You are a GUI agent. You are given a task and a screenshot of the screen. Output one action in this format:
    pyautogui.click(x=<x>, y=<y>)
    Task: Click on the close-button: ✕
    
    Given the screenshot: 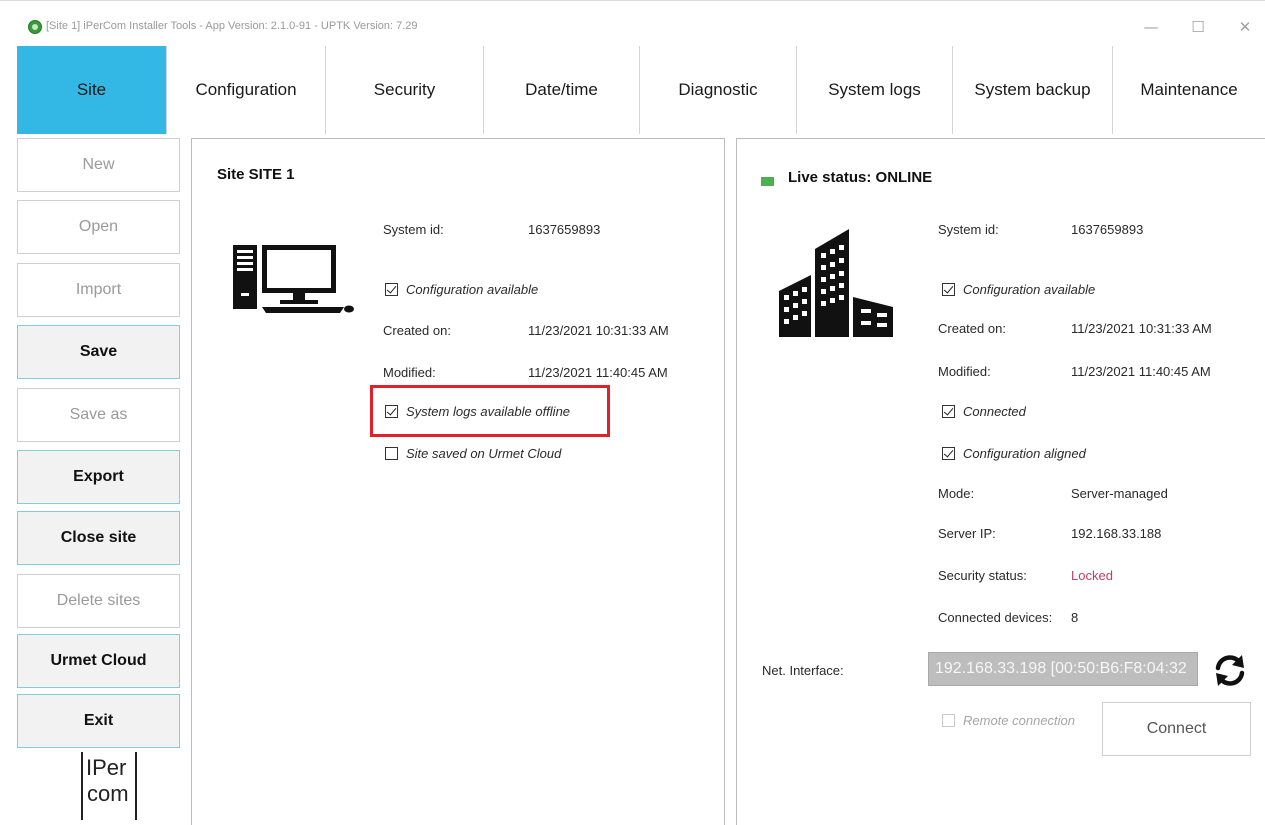 What is the action you would take?
    pyautogui.click(x=1245, y=27)
    